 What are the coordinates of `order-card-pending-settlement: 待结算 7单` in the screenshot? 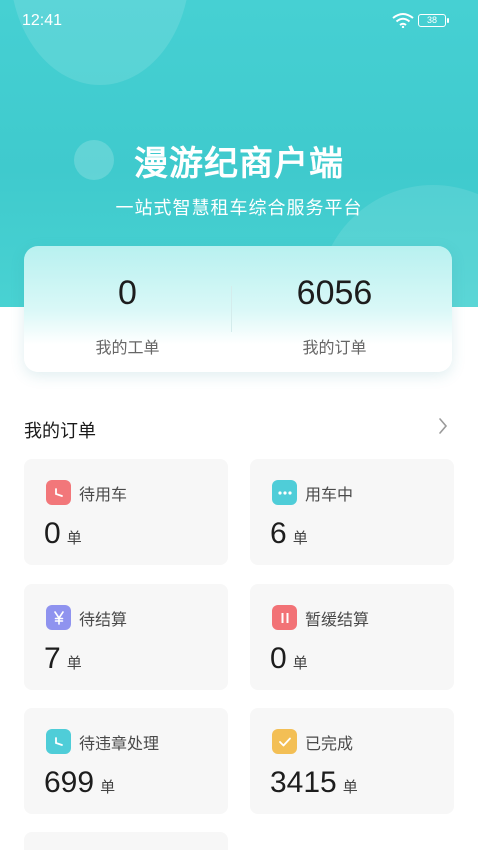 It's located at (126, 637).